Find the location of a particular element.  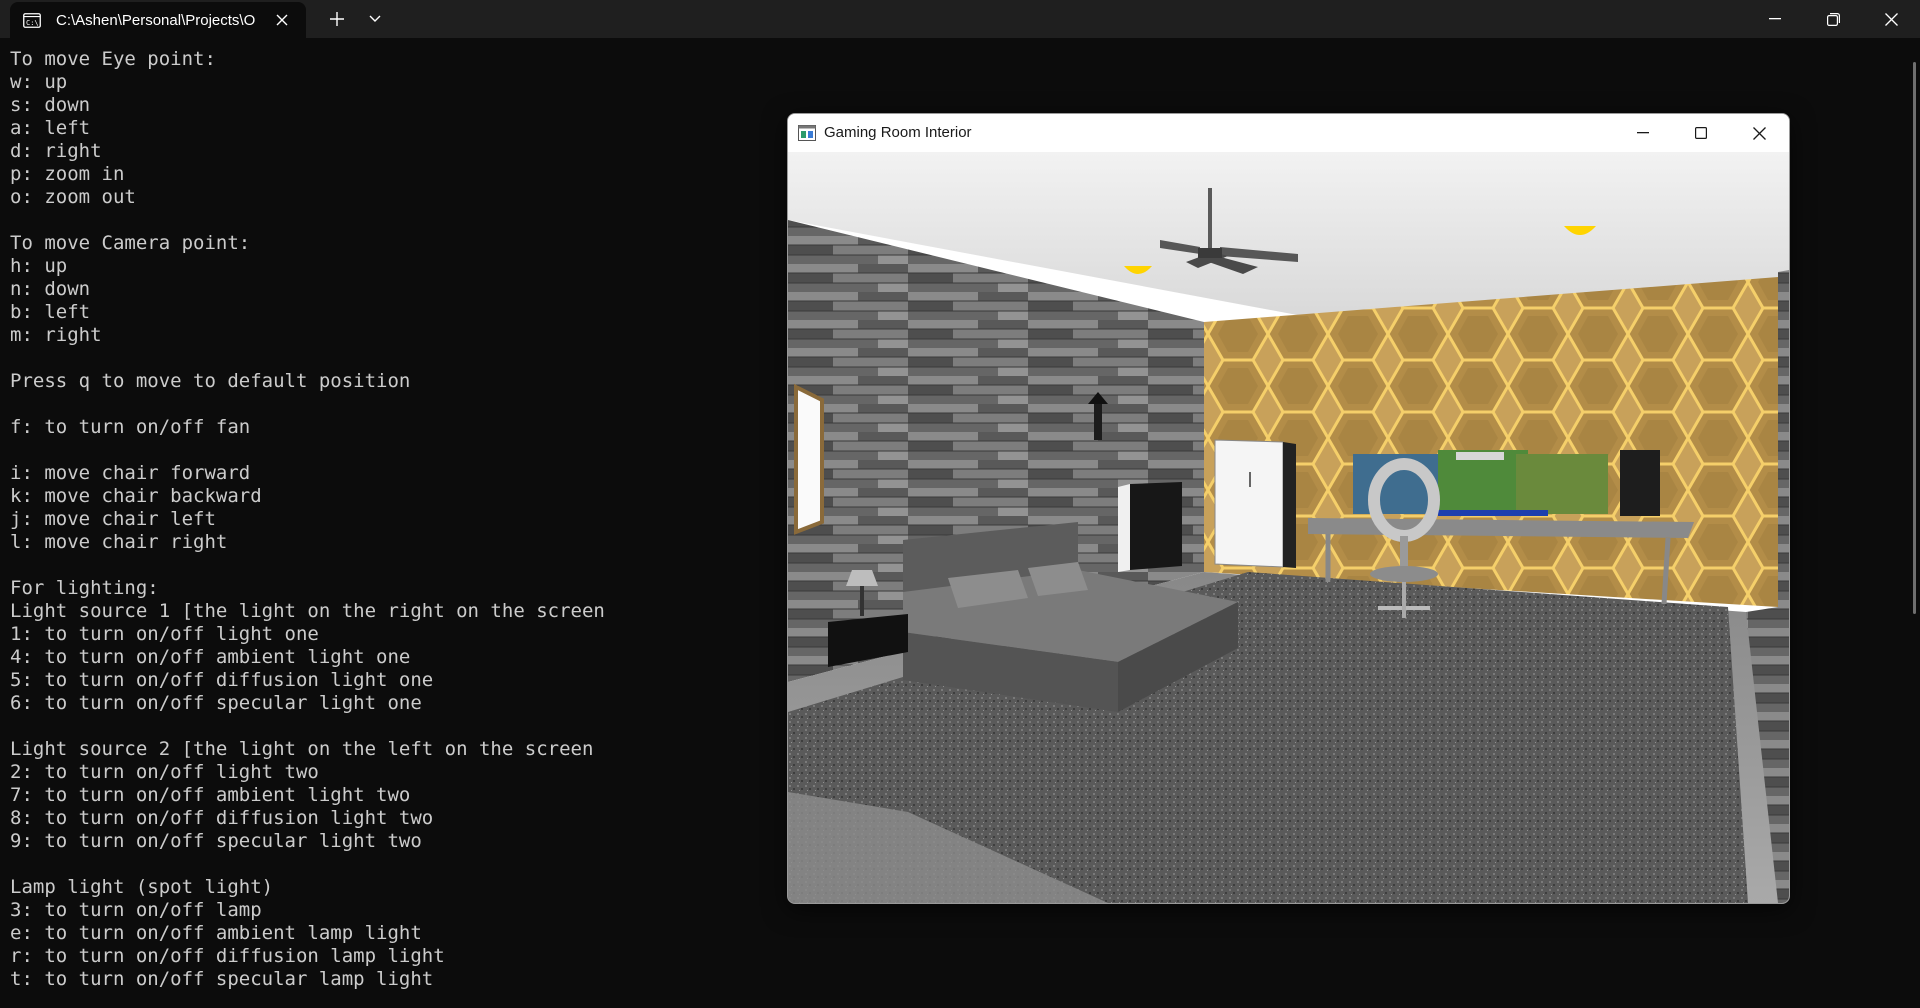

wardrobe is located at coordinates (1249, 503).